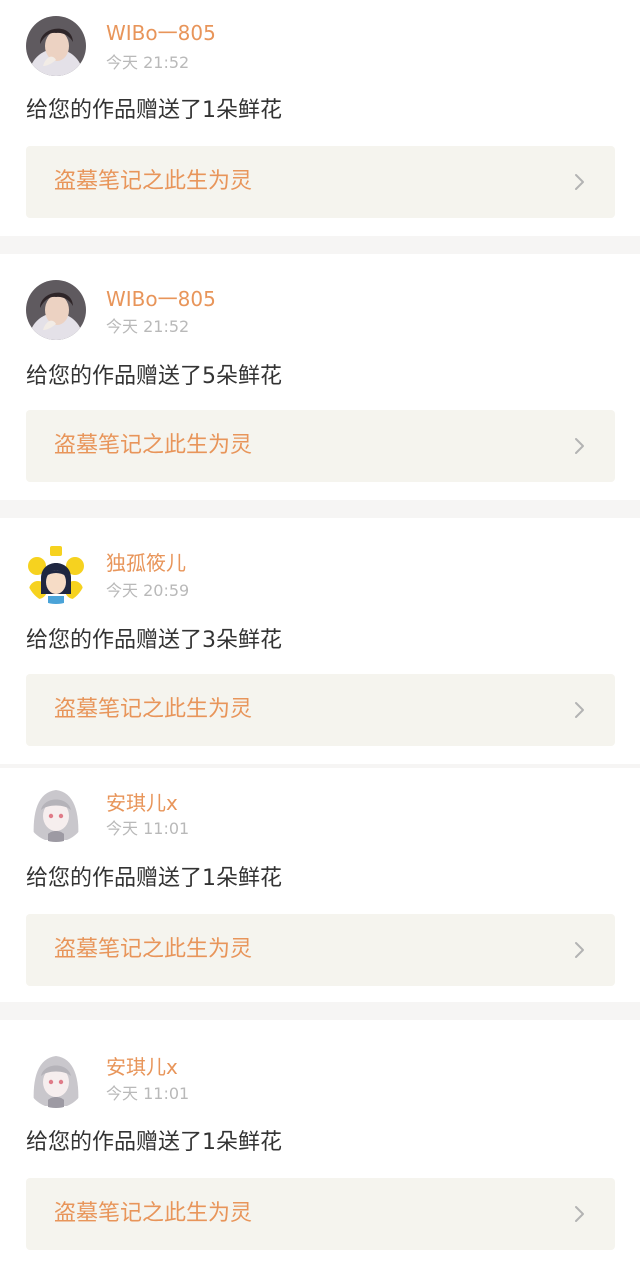  I want to click on gift-message: 给您的作品赠送了3朵鲜花, so click(154, 640).